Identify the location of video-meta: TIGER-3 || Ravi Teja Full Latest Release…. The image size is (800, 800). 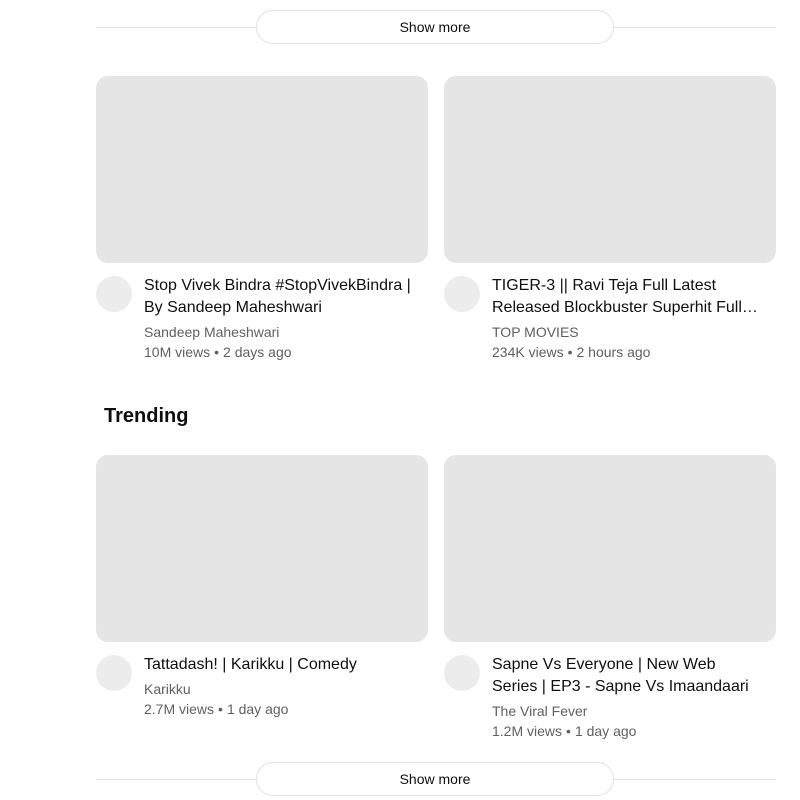
(610, 320).